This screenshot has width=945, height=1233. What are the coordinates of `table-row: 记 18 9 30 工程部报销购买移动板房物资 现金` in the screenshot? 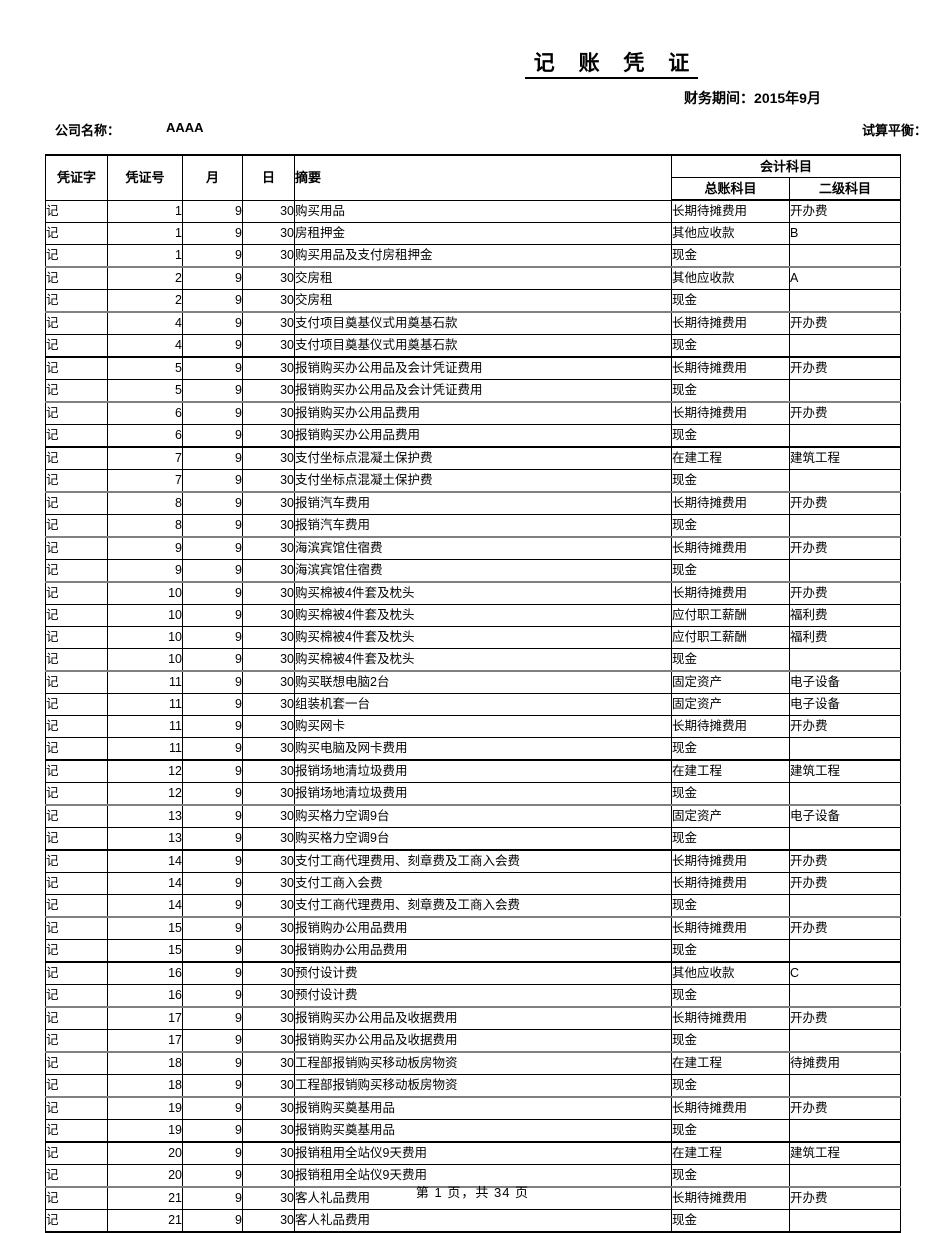 It's located at (473, 1086).